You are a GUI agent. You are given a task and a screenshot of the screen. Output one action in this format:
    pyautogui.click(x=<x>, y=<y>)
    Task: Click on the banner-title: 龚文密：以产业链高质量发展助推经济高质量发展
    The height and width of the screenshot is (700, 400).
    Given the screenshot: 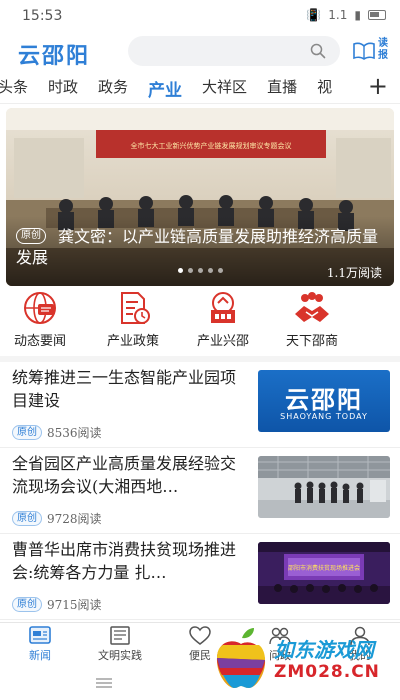 What is the action you would take?
    pyautogui.click(x=202, y=247)
    